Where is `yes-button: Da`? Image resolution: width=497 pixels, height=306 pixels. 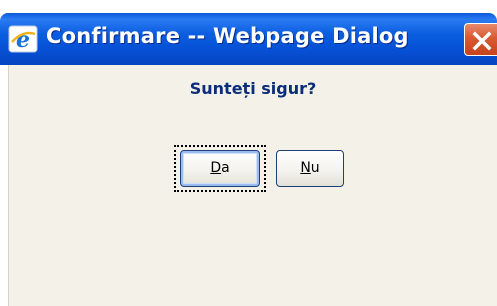 yes-button: Da is located at coordinates (220, 168).